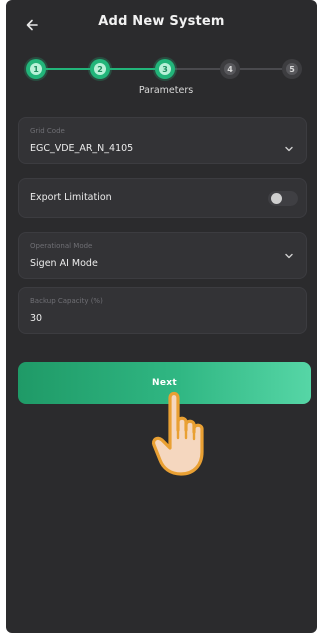  Describe the element at coordinates (66, 301) in the screenshot. I see `backup-capacity-label: Backup Capacity (%)` at that location.